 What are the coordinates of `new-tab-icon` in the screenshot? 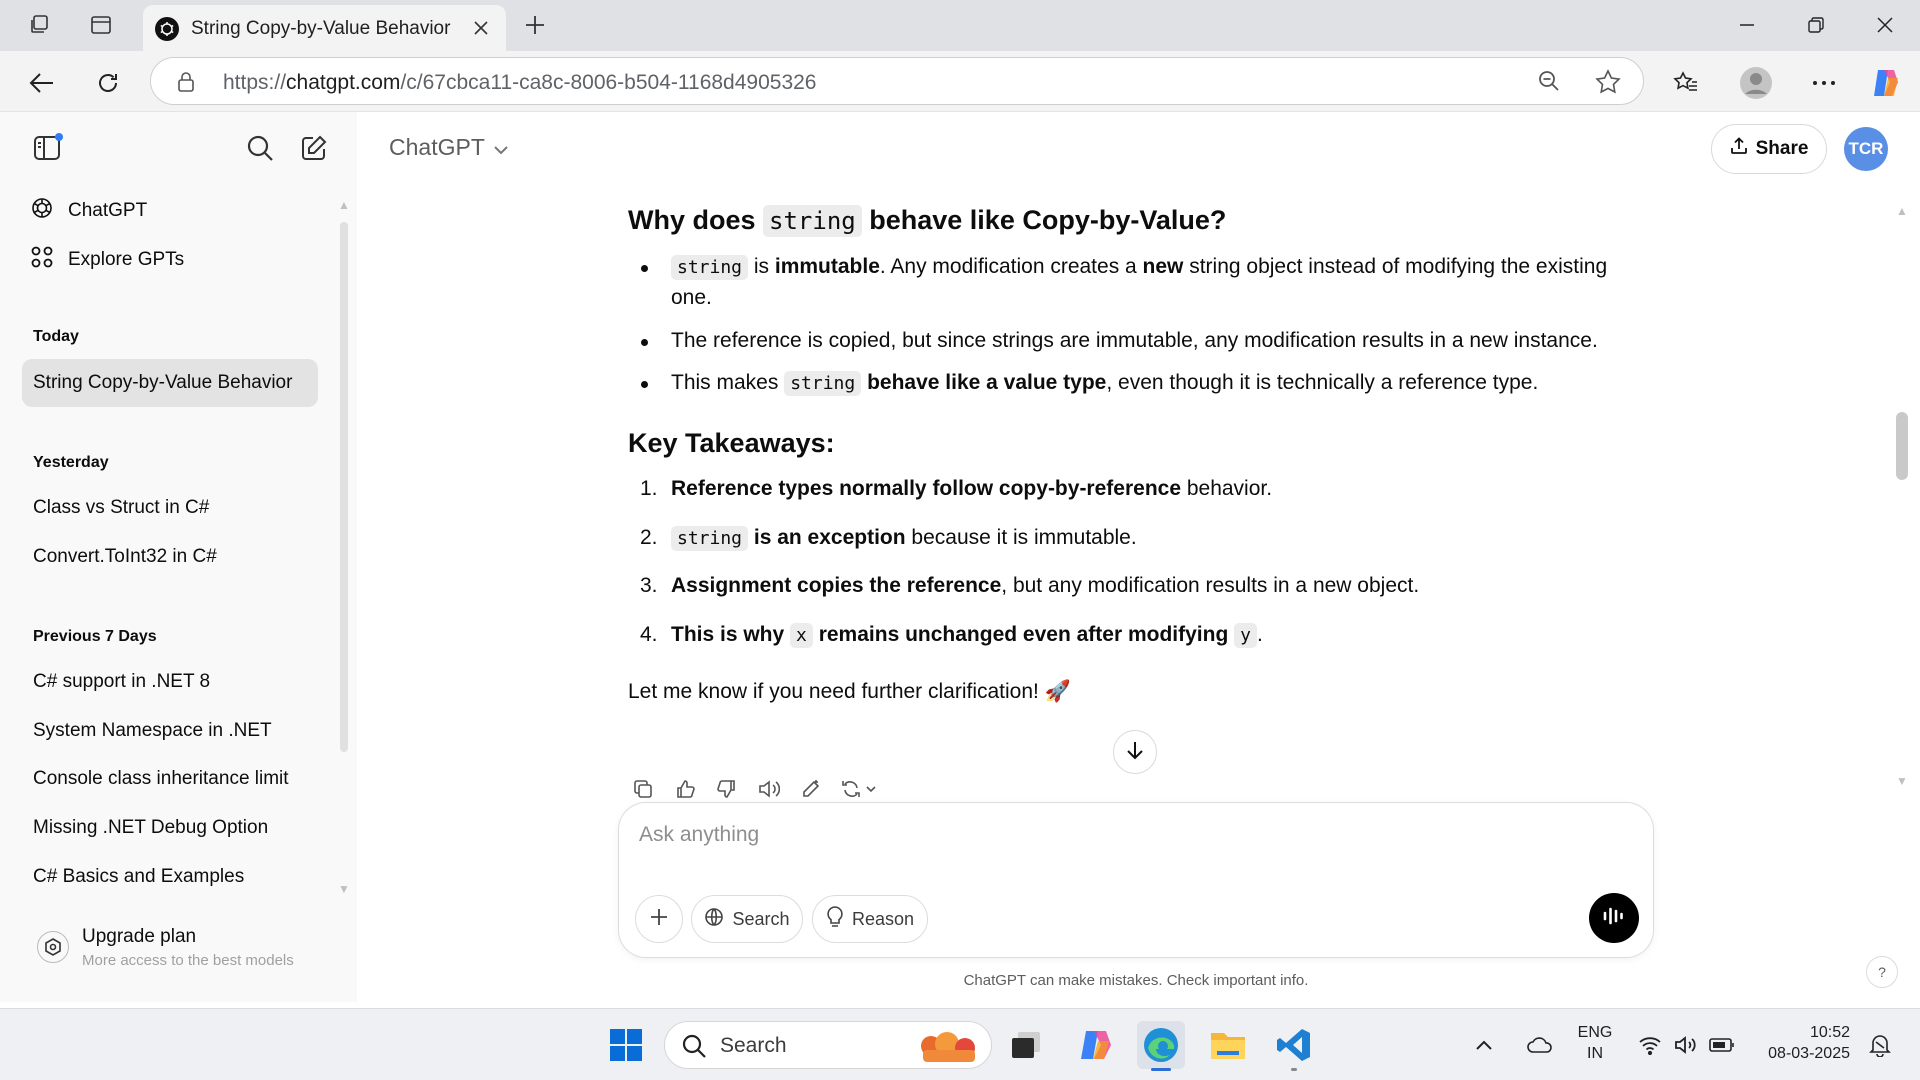 It's located at (535, 25).